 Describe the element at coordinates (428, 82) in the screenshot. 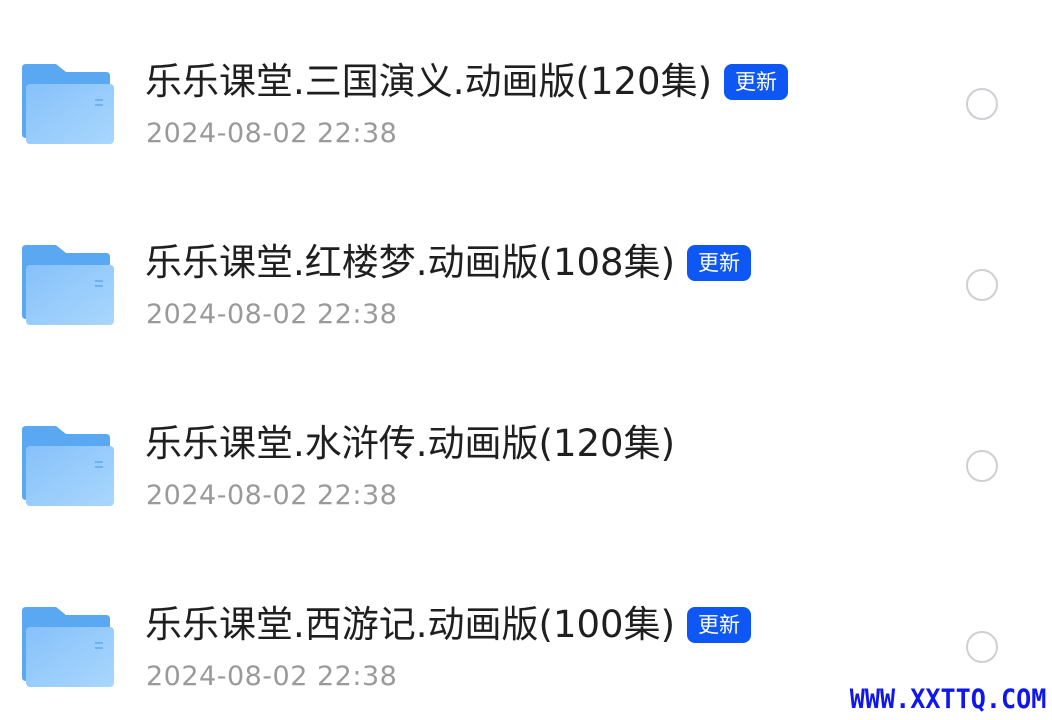

I see `file-name: 乐乐课堂.三国演义.动画版(120集)` at that location.